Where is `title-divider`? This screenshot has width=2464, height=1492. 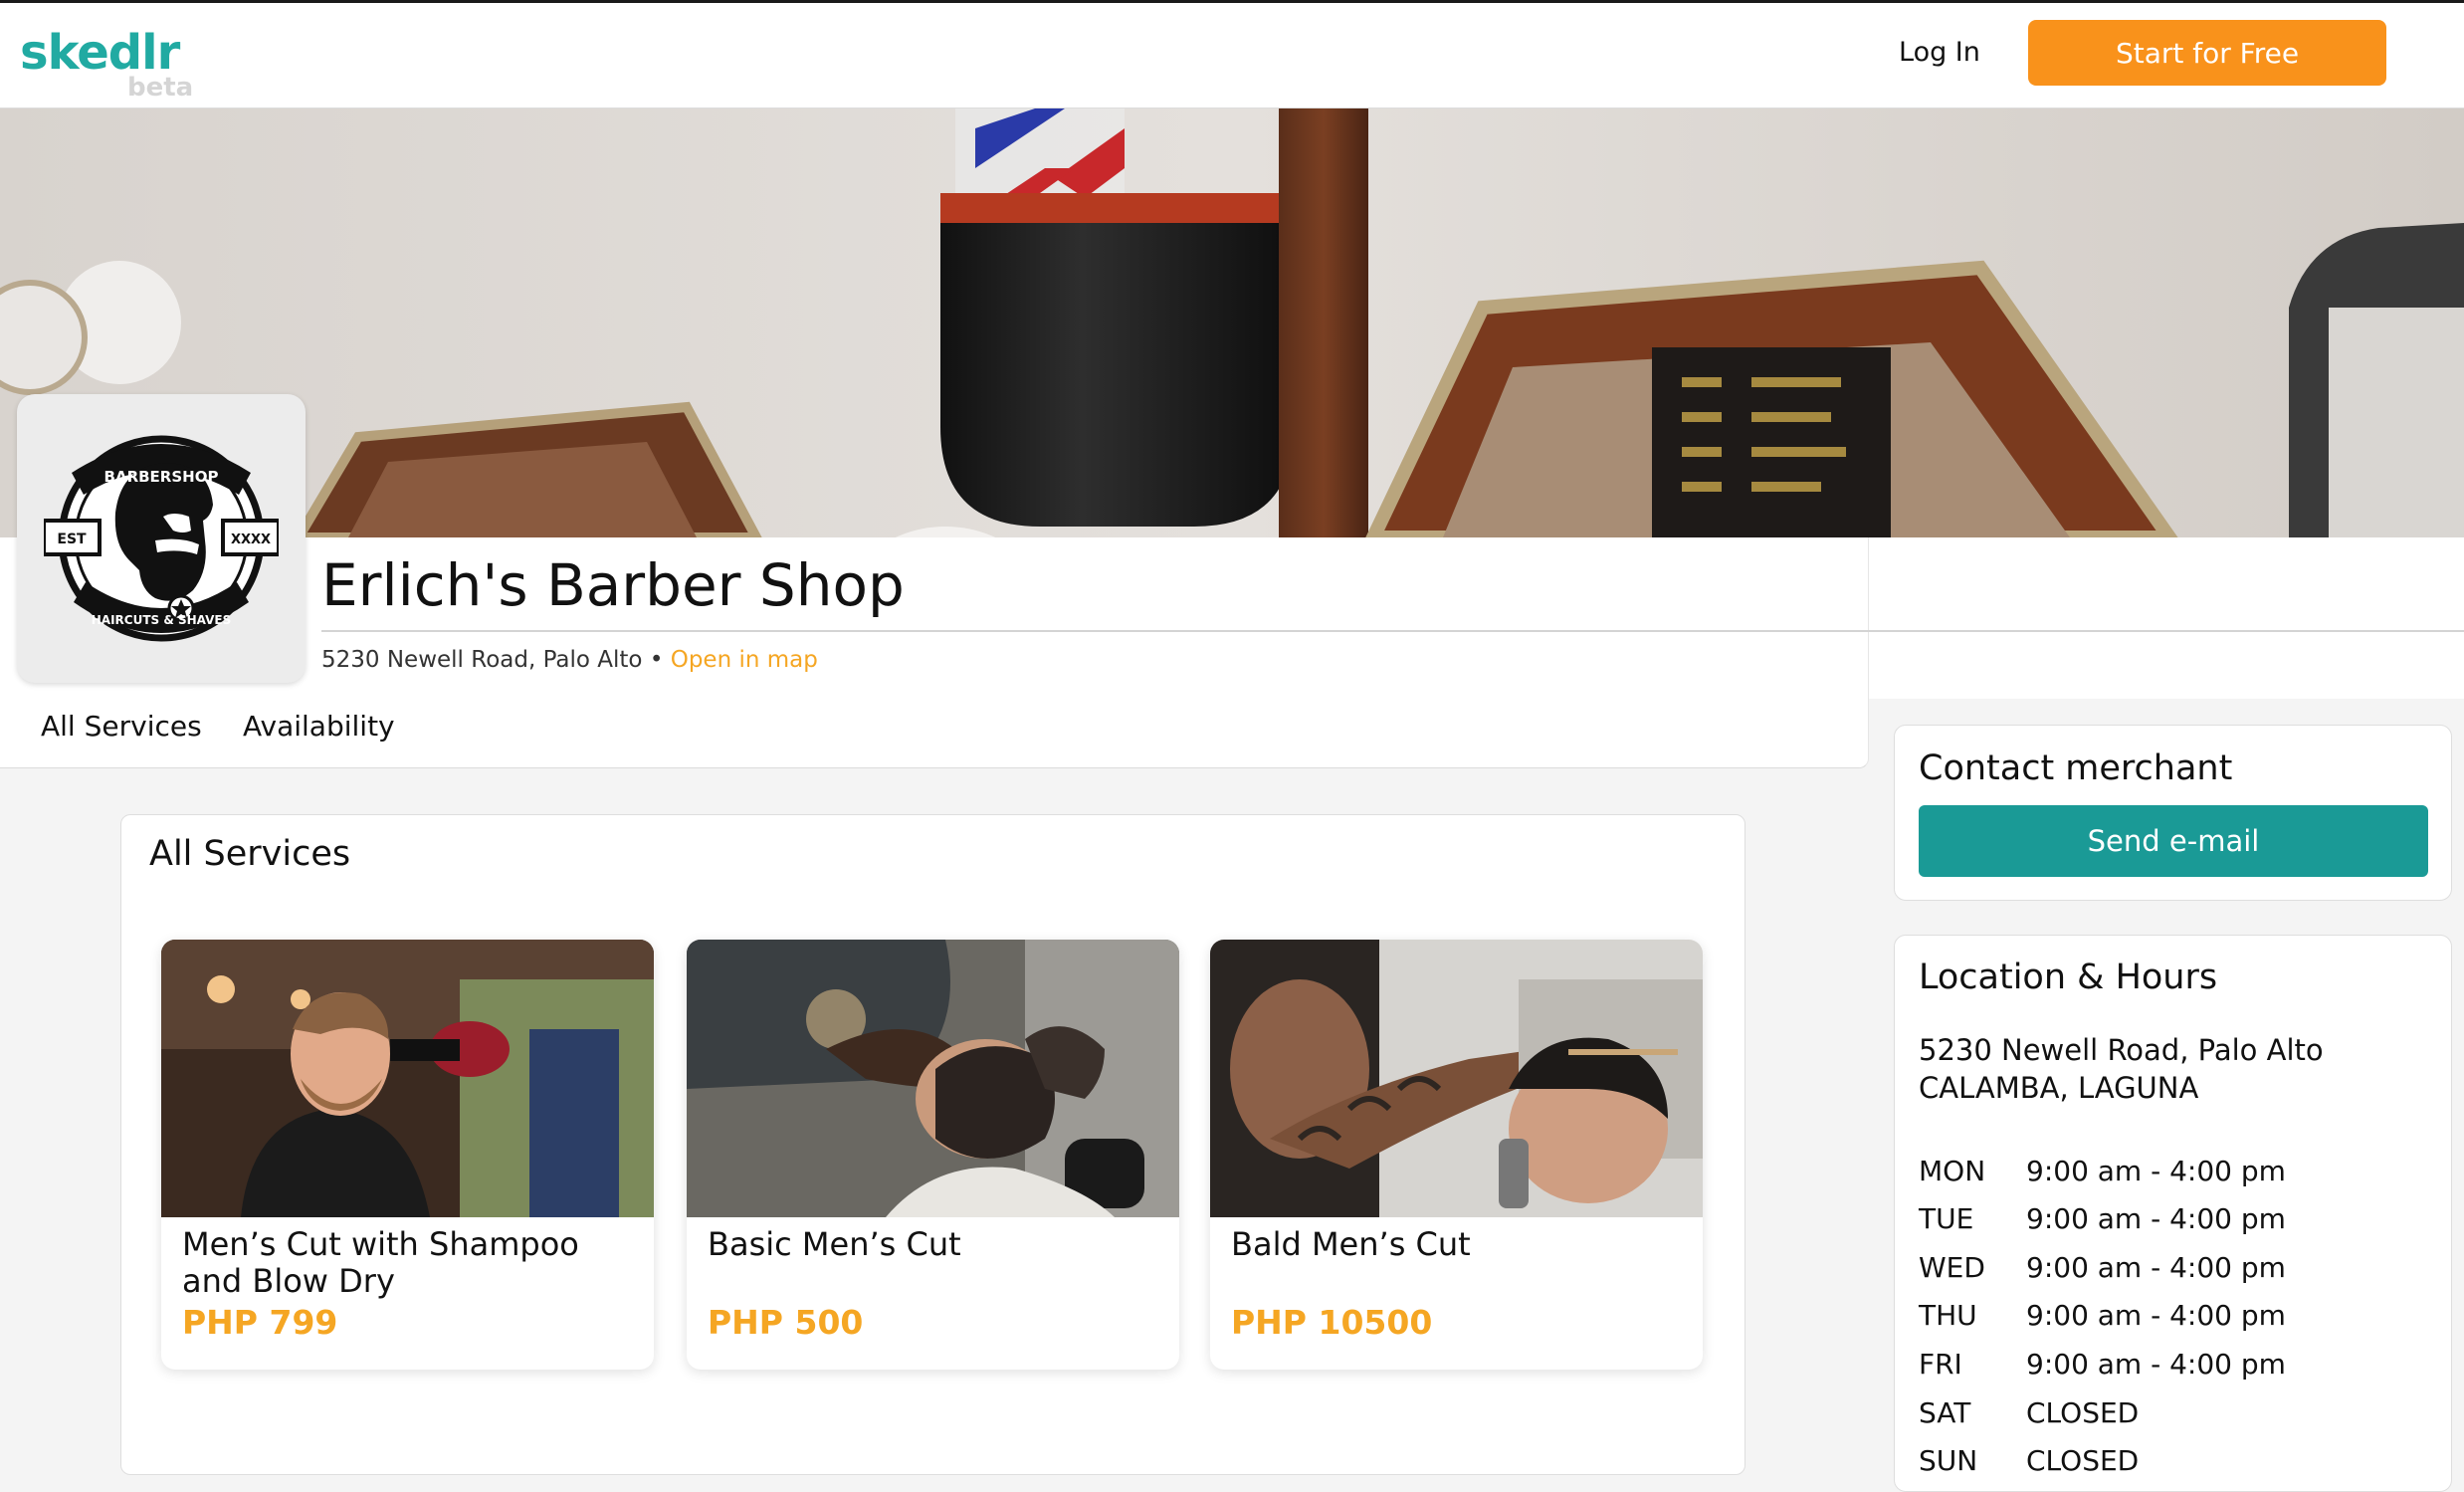 title-divider is located at coordinates (1393, 631).